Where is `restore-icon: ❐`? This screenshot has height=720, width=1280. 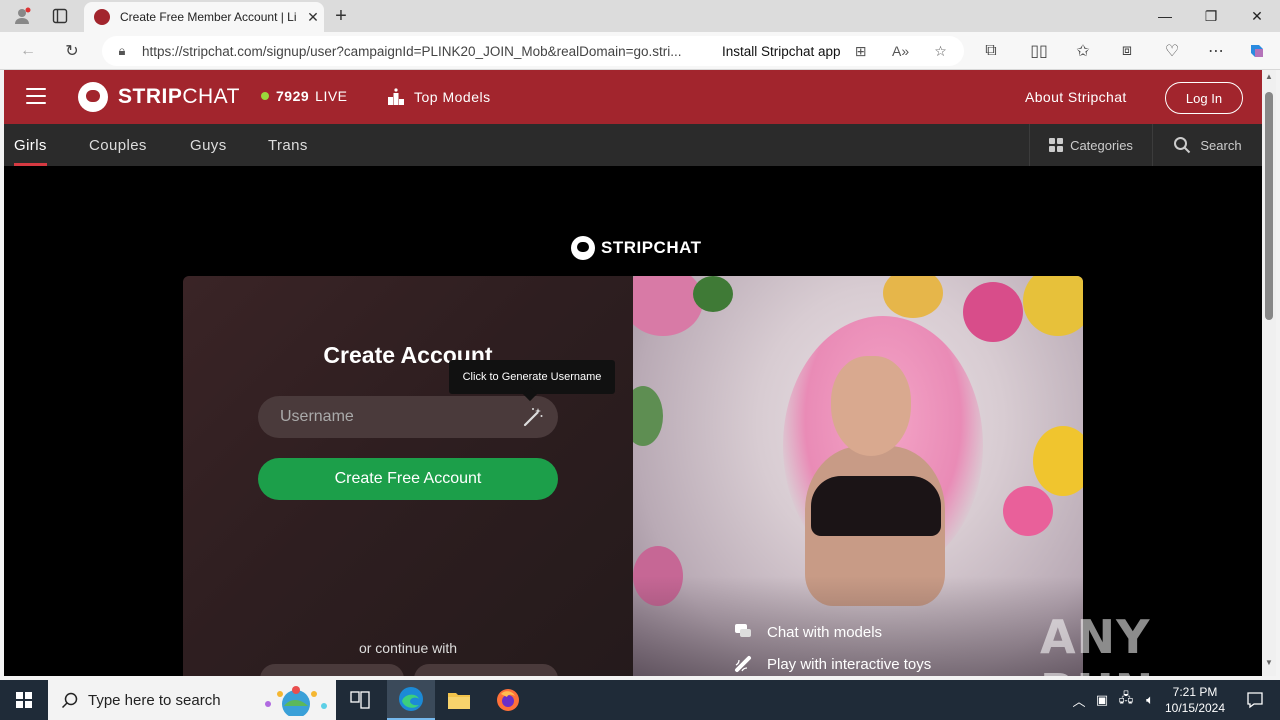 restore-icon: ❐ is located at coordinates (1211, 16).